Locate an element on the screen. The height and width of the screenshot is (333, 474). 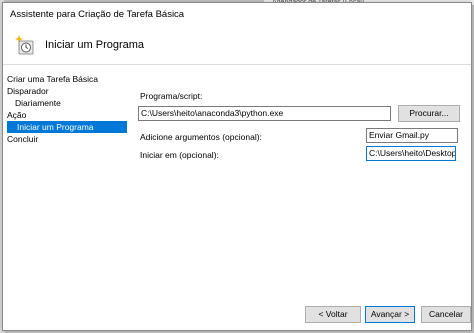
wizard-header: Iniciar um Programa is located at coordinates (237, 45).